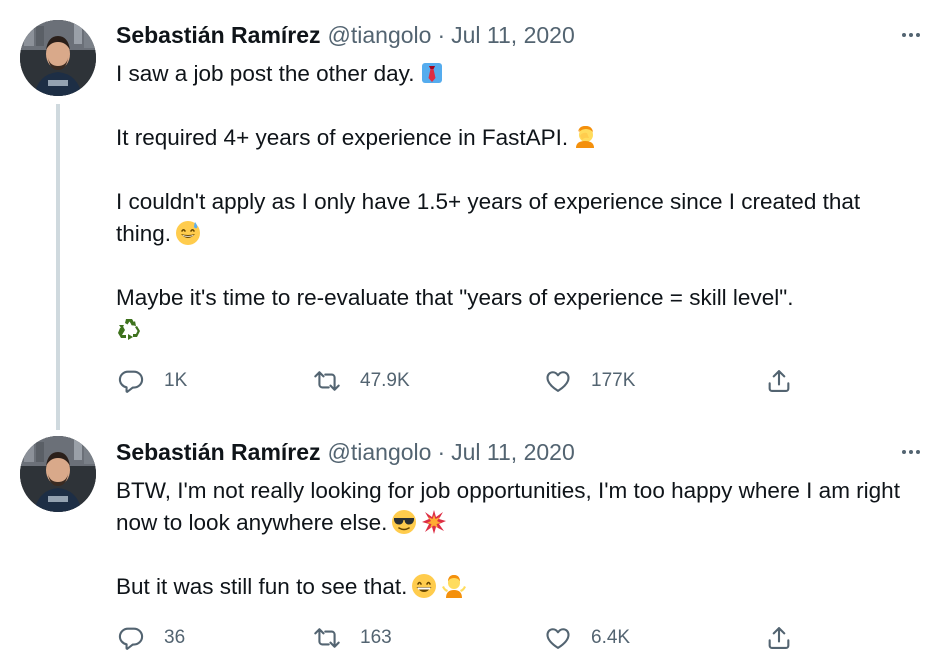  Describe the element at coordinates (385, 380) in the screenshot. I see `retweet-count: 47.9K` at that location.